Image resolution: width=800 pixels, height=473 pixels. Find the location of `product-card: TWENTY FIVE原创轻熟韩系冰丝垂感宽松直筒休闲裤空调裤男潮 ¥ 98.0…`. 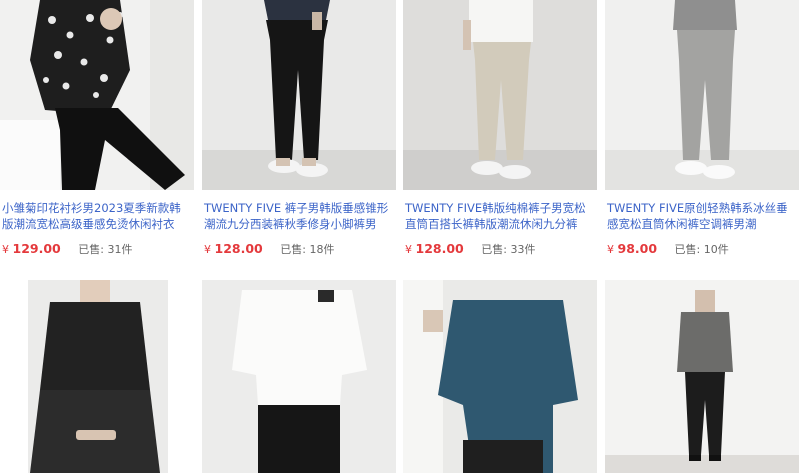

product-card: TWENTY FIVE原创轻熟韩系冰丝垂感宽松直筒休闲裤空调裤男潮 ¥ 98.0… is located at coordinates (702, 135).